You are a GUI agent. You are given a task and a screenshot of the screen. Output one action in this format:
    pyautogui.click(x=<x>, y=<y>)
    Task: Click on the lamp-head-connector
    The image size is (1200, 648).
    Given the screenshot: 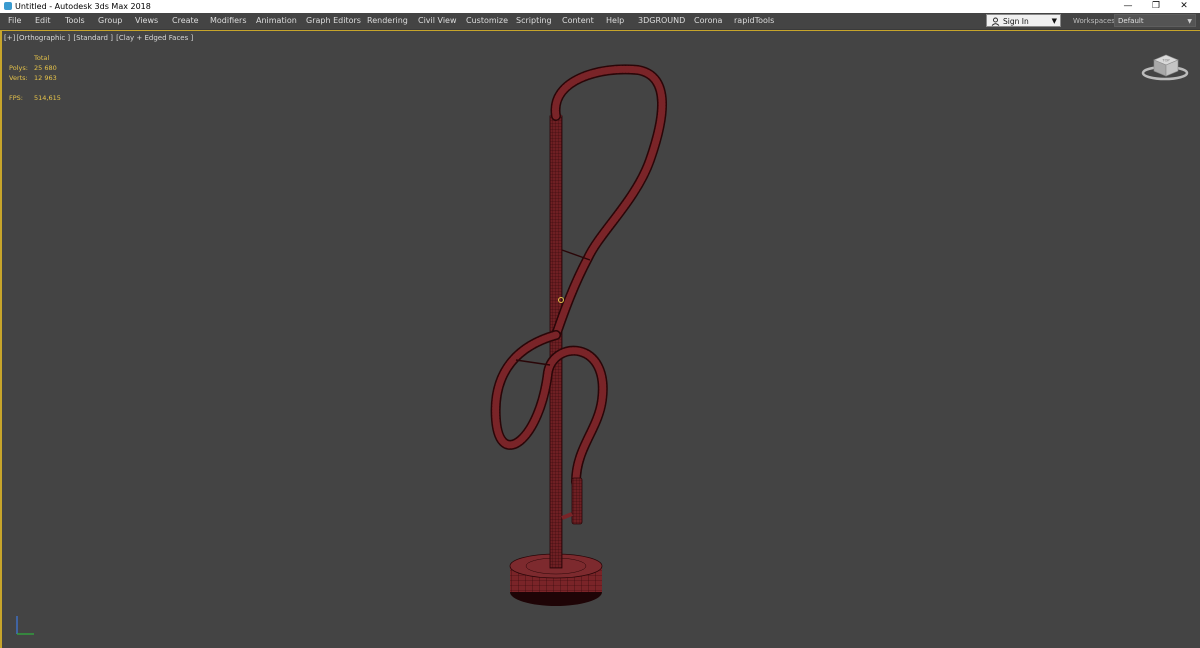 What is the action you would take?
    pyautogui.click(x=567, y=516)
    